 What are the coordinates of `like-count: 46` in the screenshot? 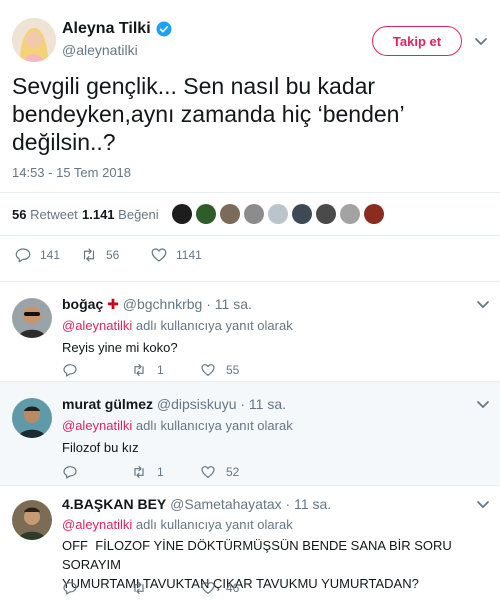 It's located at (233, 588).